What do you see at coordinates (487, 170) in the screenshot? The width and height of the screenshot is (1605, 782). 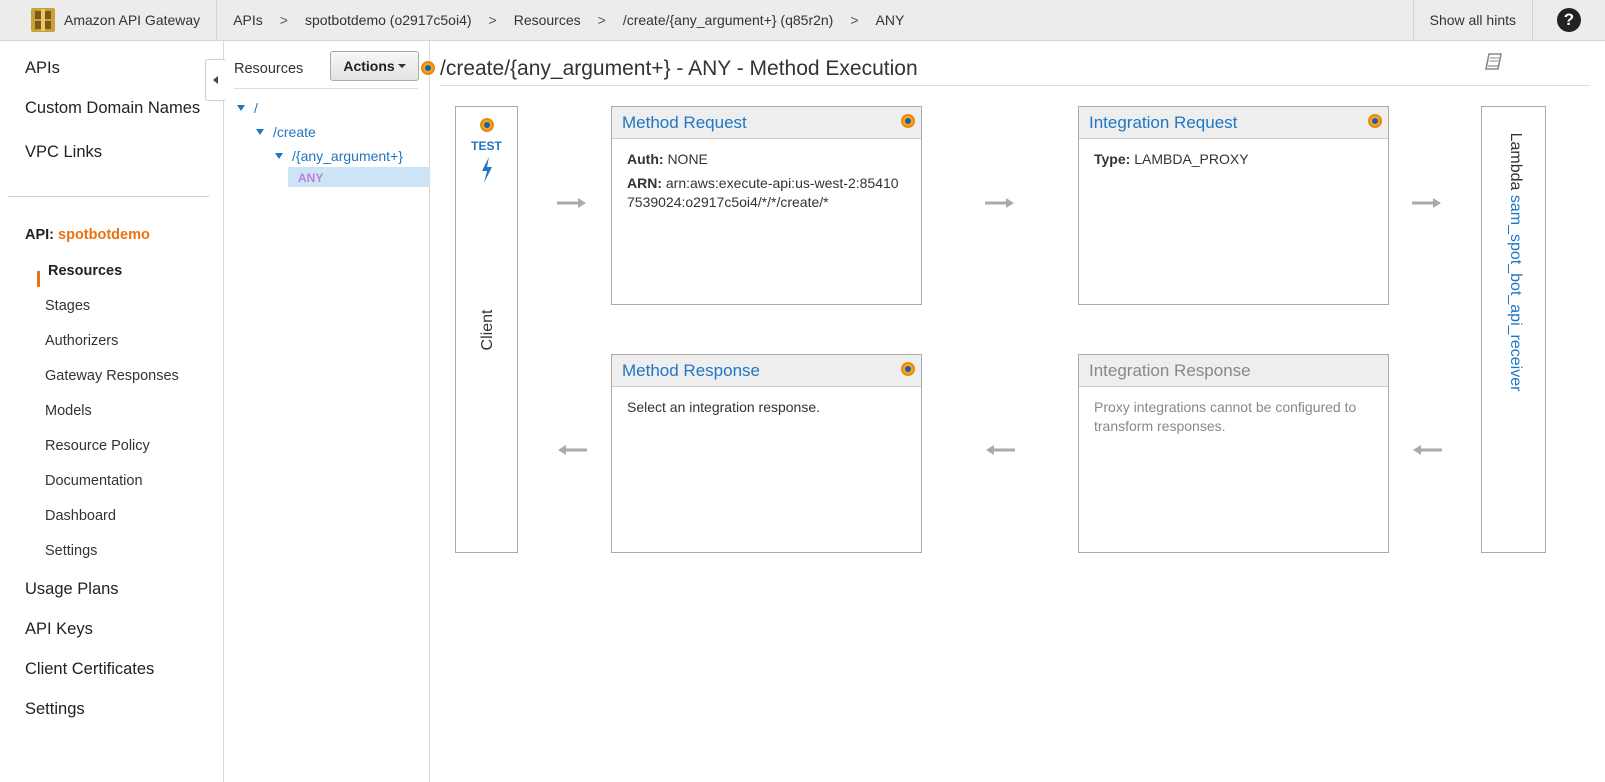 I see `lightning-bolt-icon` at bounding box center [487, 170].